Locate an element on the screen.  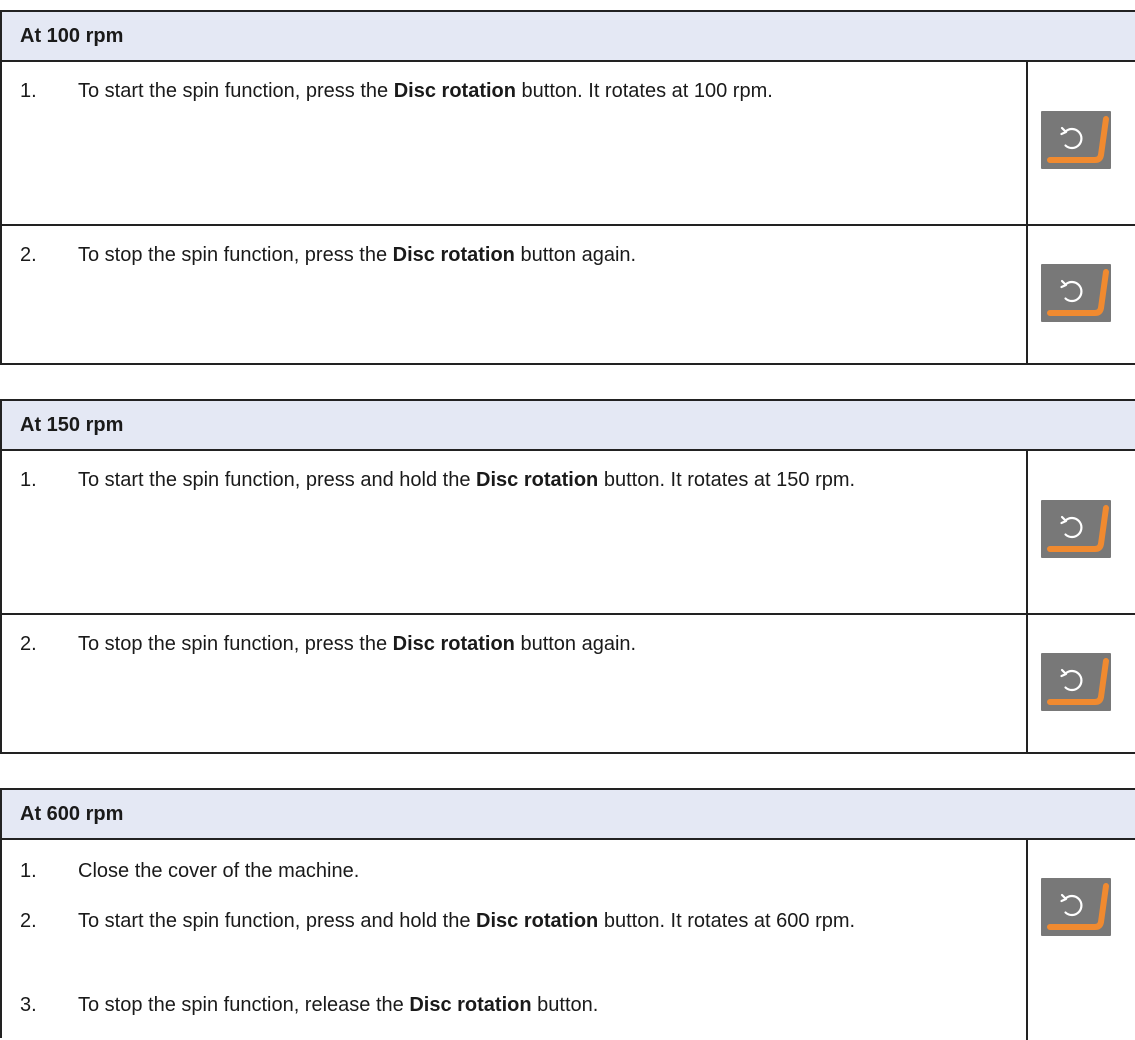
section-title: At 150 rpm is located at coordinates (568, 426).